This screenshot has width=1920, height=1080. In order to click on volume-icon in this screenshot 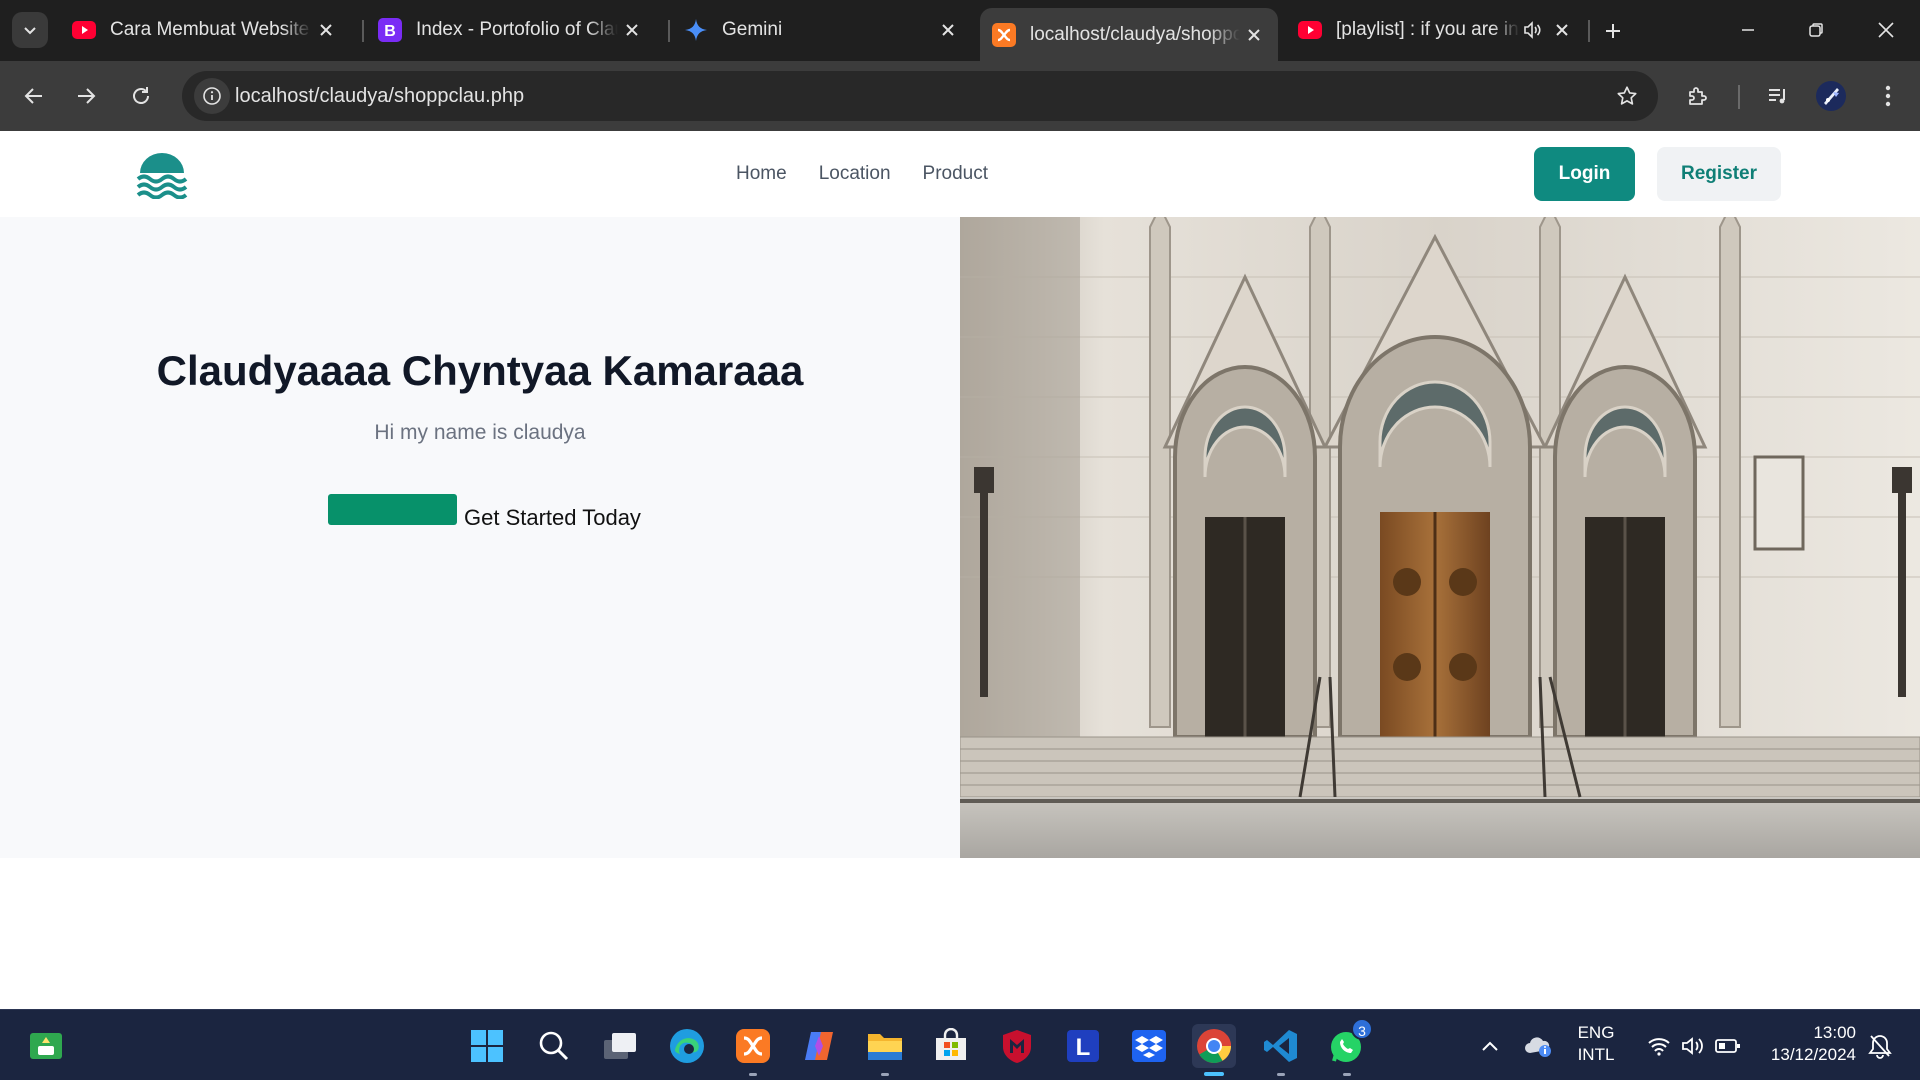, I will do `click(1692, 1046)`.